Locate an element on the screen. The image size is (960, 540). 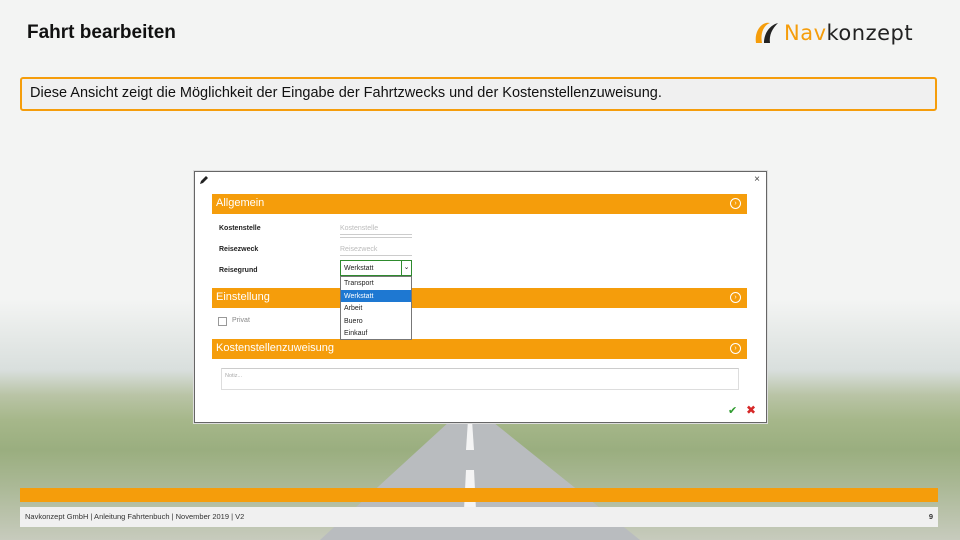
dropdown-option: Buero is located at coordinates (376, 321).